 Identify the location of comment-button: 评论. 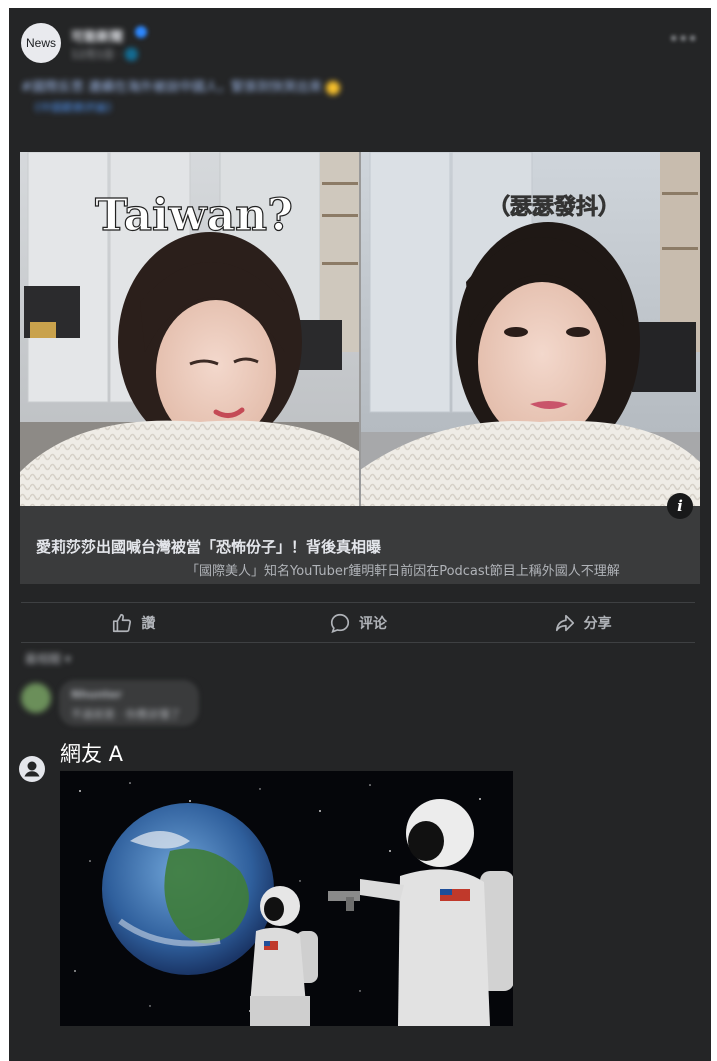
(358, 623).